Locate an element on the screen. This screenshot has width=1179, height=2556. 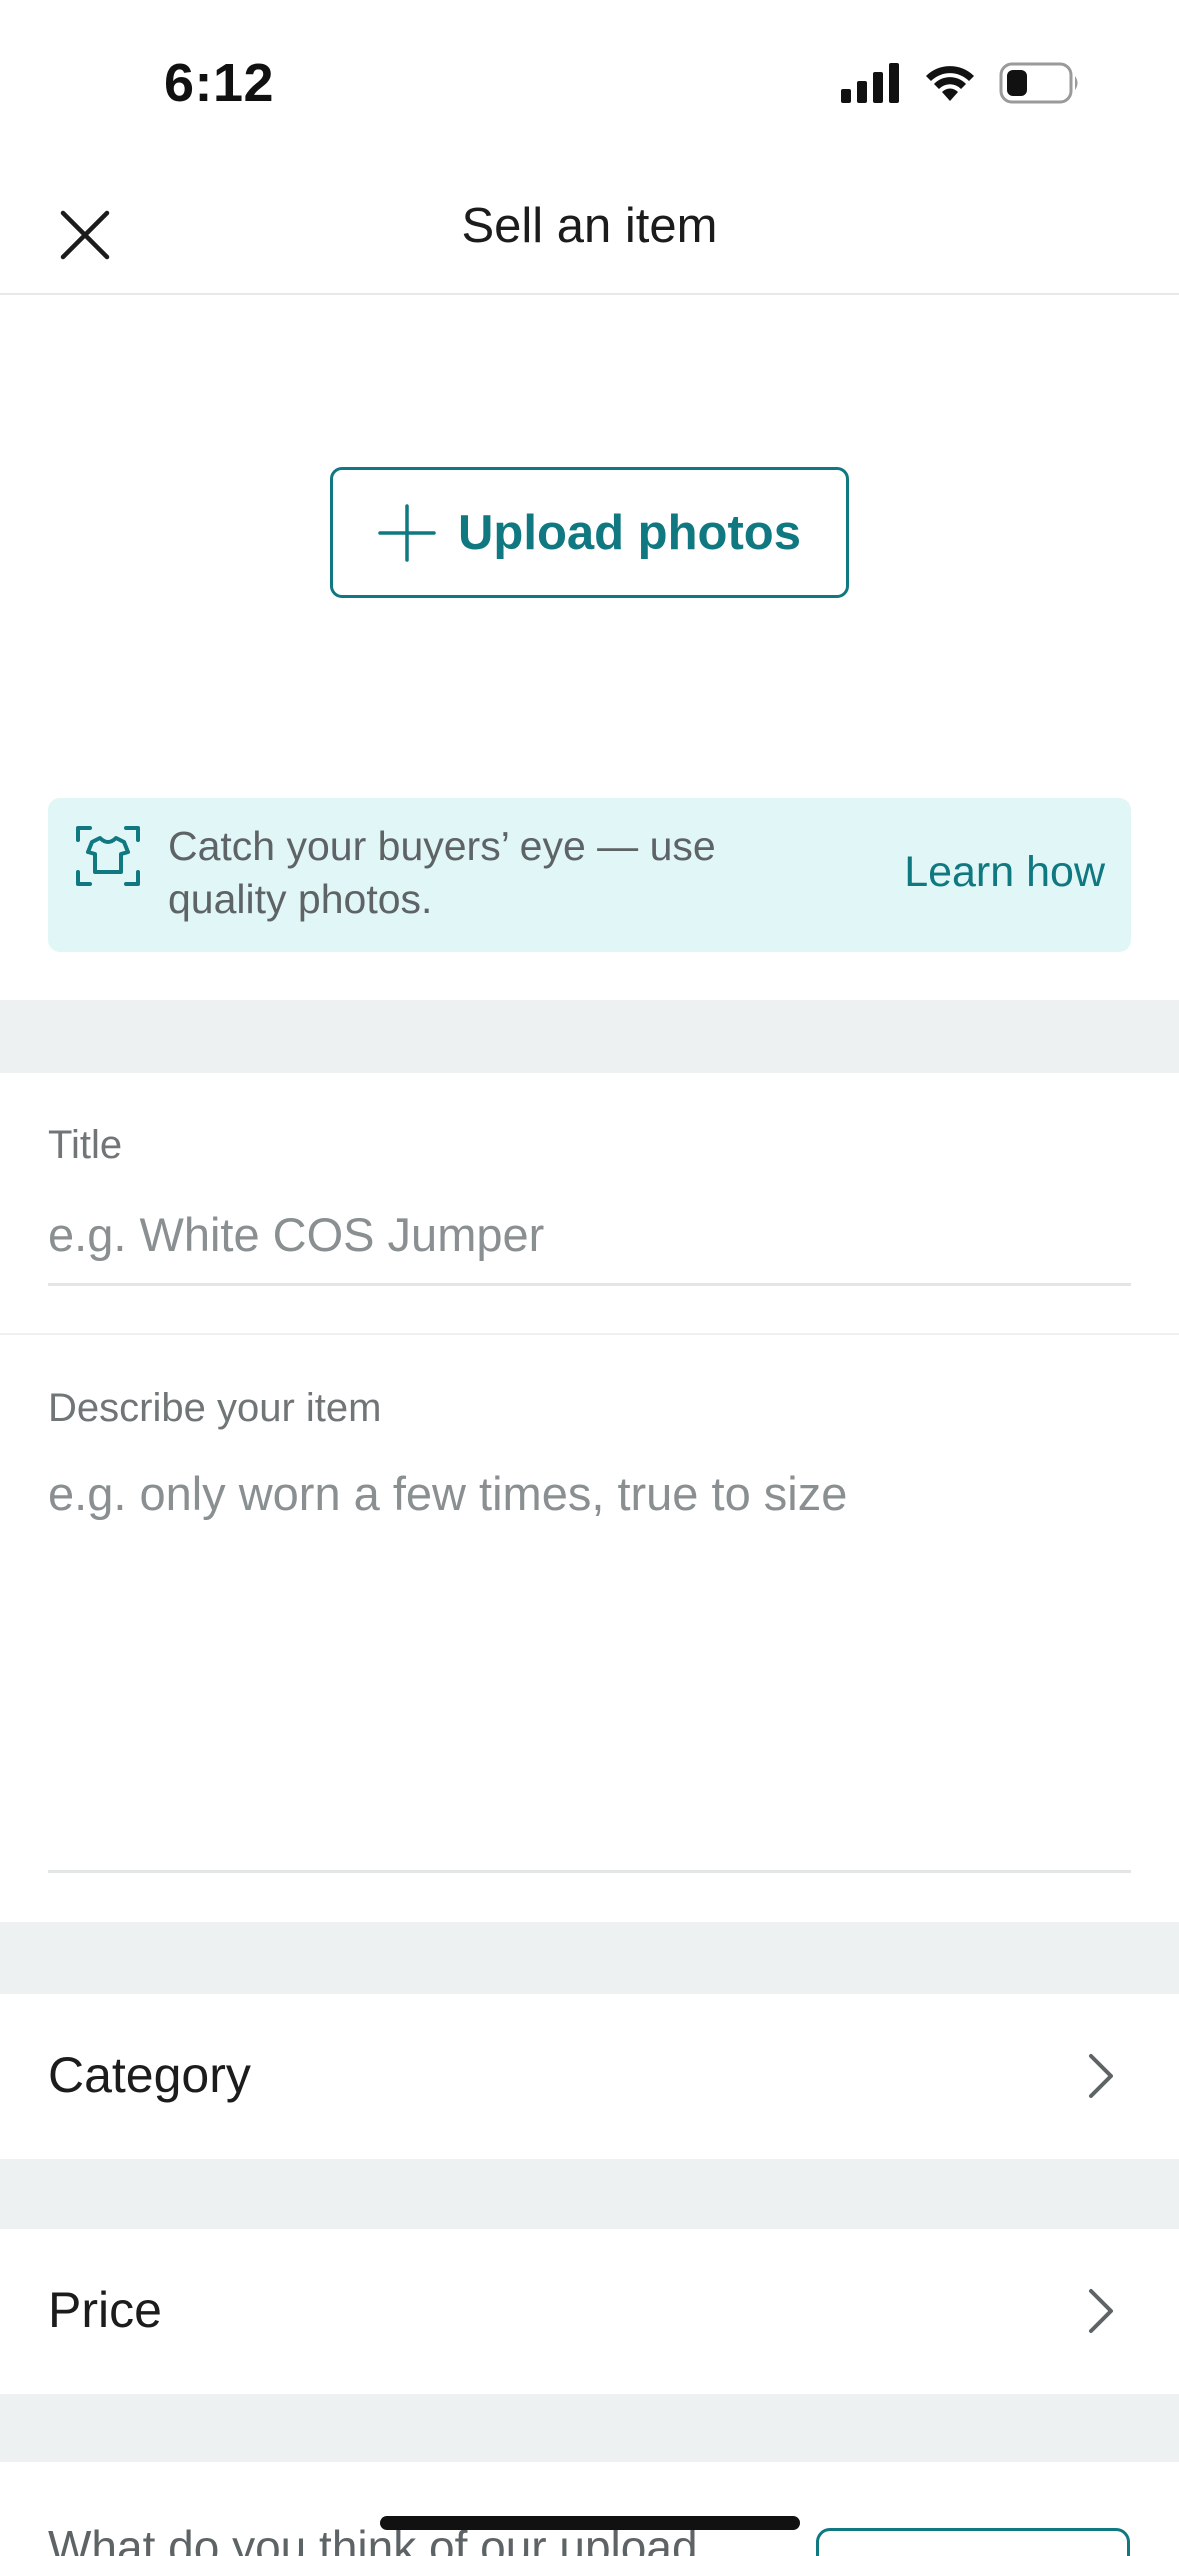
status-icons is located at coordinates (961, 83).